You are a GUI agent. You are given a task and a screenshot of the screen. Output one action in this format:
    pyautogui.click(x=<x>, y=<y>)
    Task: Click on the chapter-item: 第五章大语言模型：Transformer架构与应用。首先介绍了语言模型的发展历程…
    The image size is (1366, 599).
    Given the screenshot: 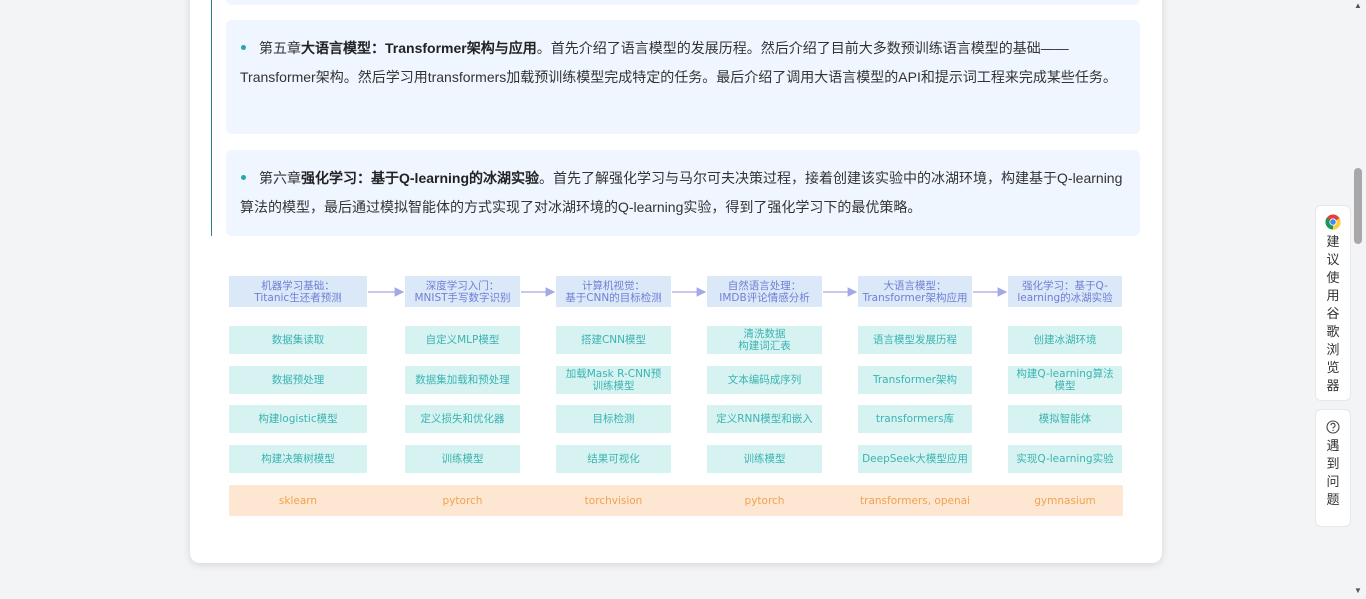 What is the action you would take?
    pyautogui.click(x=683, y=77)
    